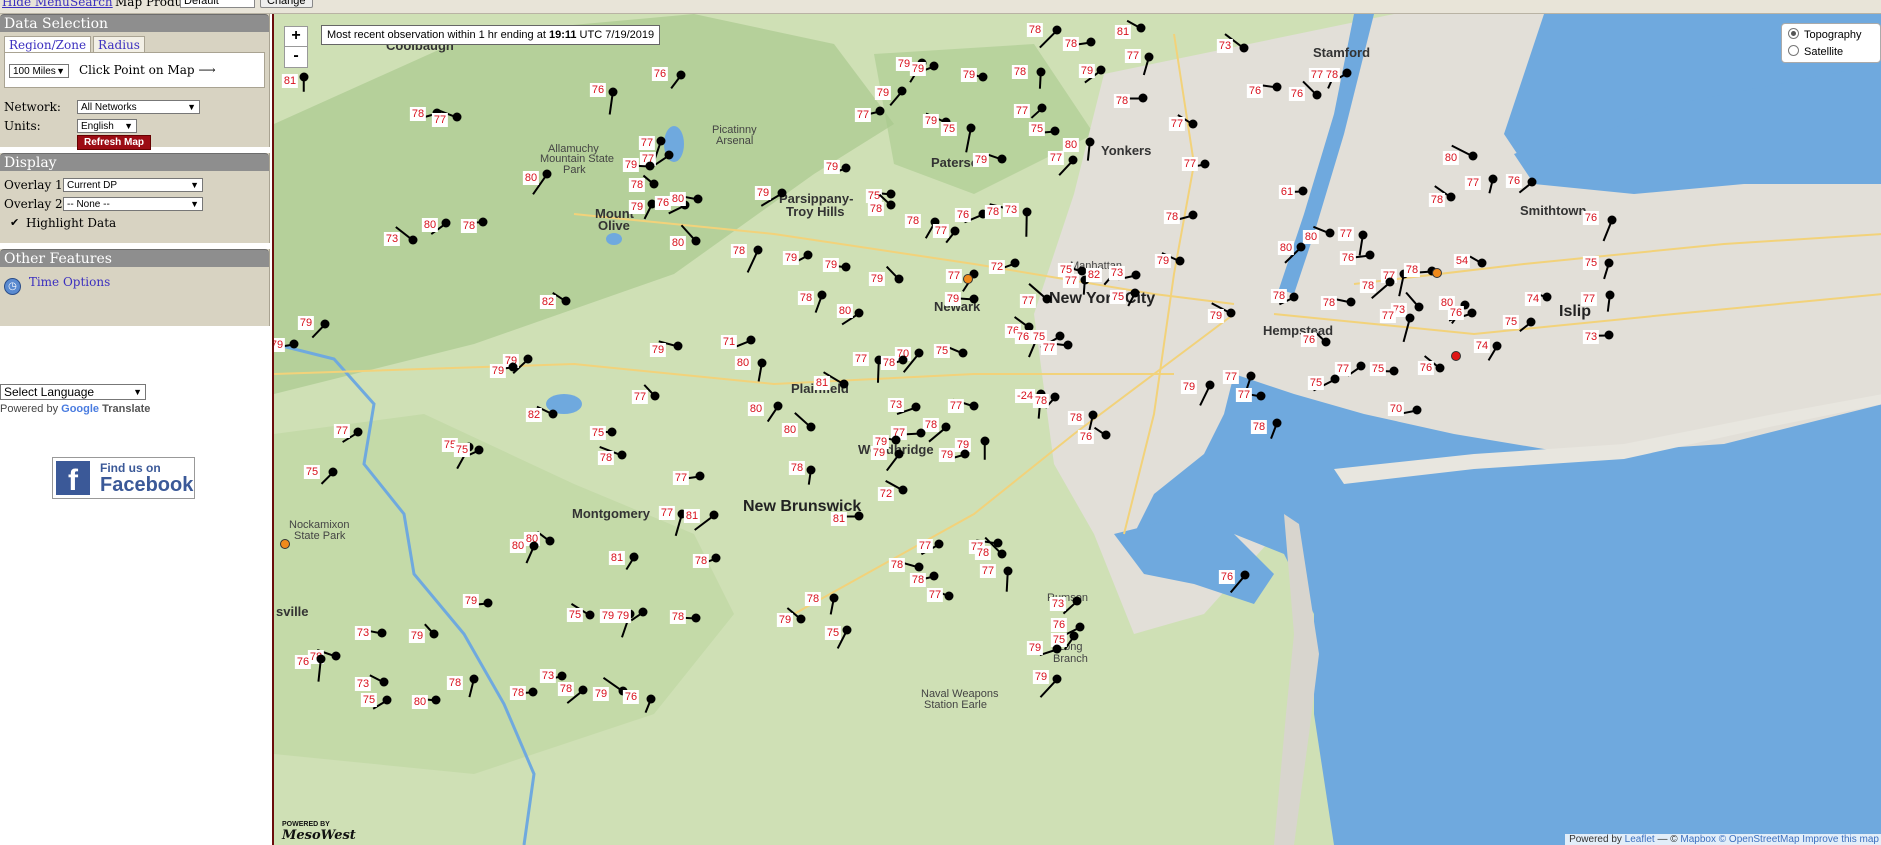 The height and width of the screenshot is (845, 1881). I want to click on facebook-badge: f Find us on Facebook, so click(123, 478).